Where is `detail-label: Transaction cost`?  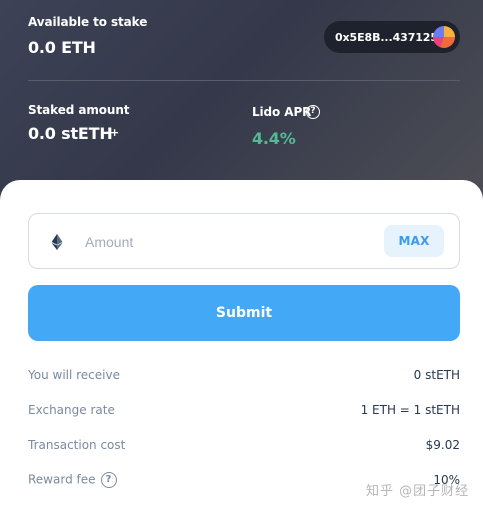 detail-label: Transaction cost is located at coordinates (77, 445).